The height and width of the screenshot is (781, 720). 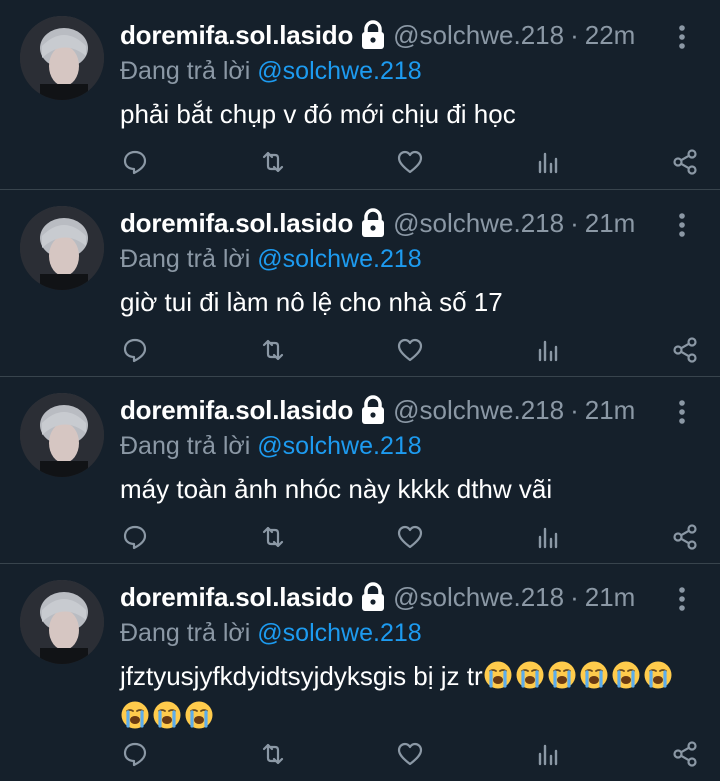 What do you see at coordinates (336, 489) in the screenshot?
I see `tweet-text: máy toàn ảnh nhóc này kkkk dthw vãi` at bounding box center [336, 489].